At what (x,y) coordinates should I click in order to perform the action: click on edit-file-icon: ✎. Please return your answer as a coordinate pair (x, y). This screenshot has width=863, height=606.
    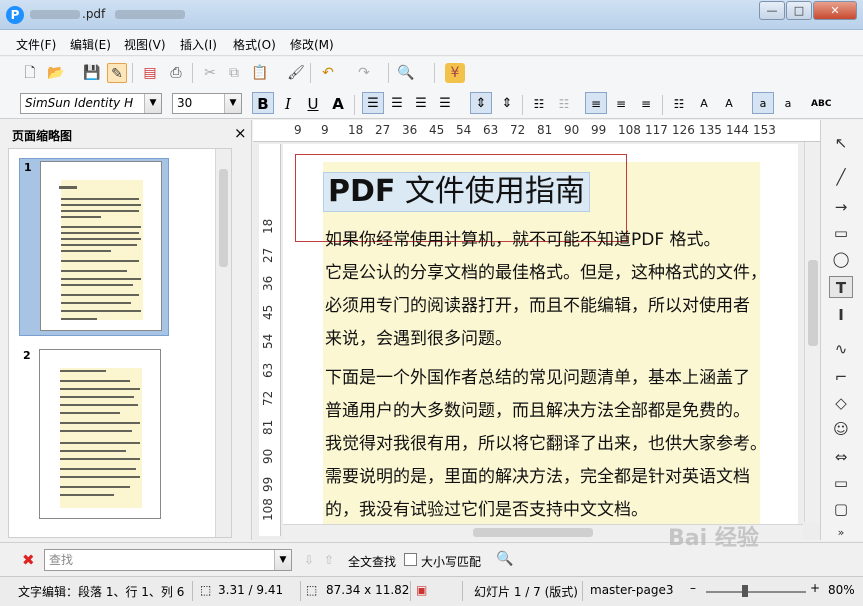
    Looking at the image, I should click on (117, 73).